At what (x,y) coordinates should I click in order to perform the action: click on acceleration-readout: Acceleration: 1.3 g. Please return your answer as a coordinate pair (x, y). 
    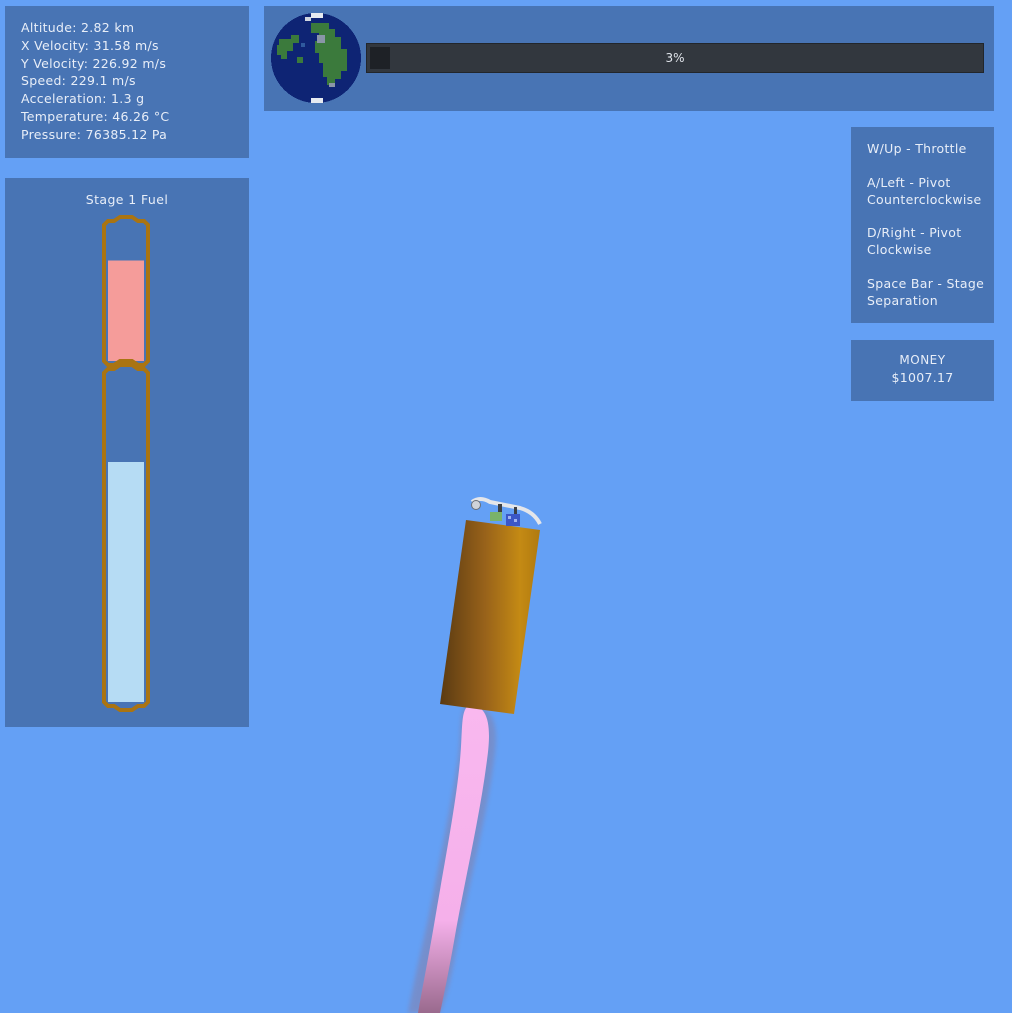
    Looking at the image, I should click on (83, 98).